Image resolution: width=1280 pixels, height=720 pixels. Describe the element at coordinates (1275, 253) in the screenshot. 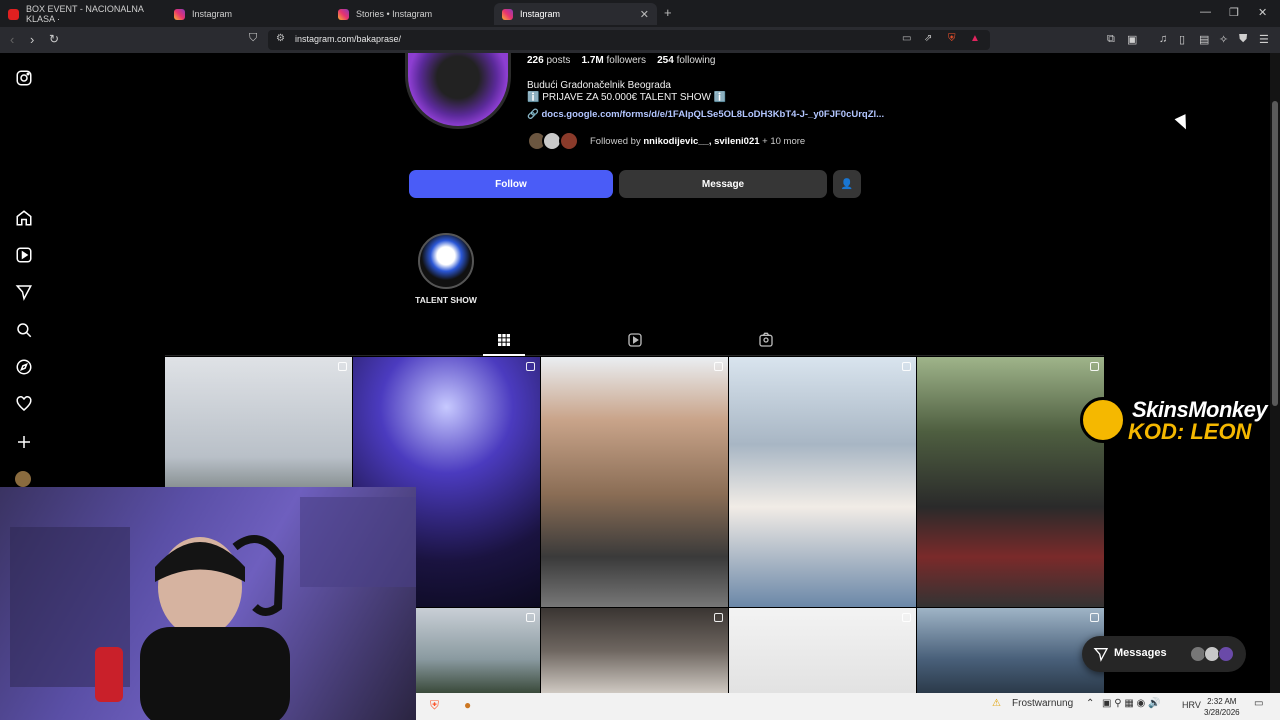

I see `scrollbar-thumb` at that location.